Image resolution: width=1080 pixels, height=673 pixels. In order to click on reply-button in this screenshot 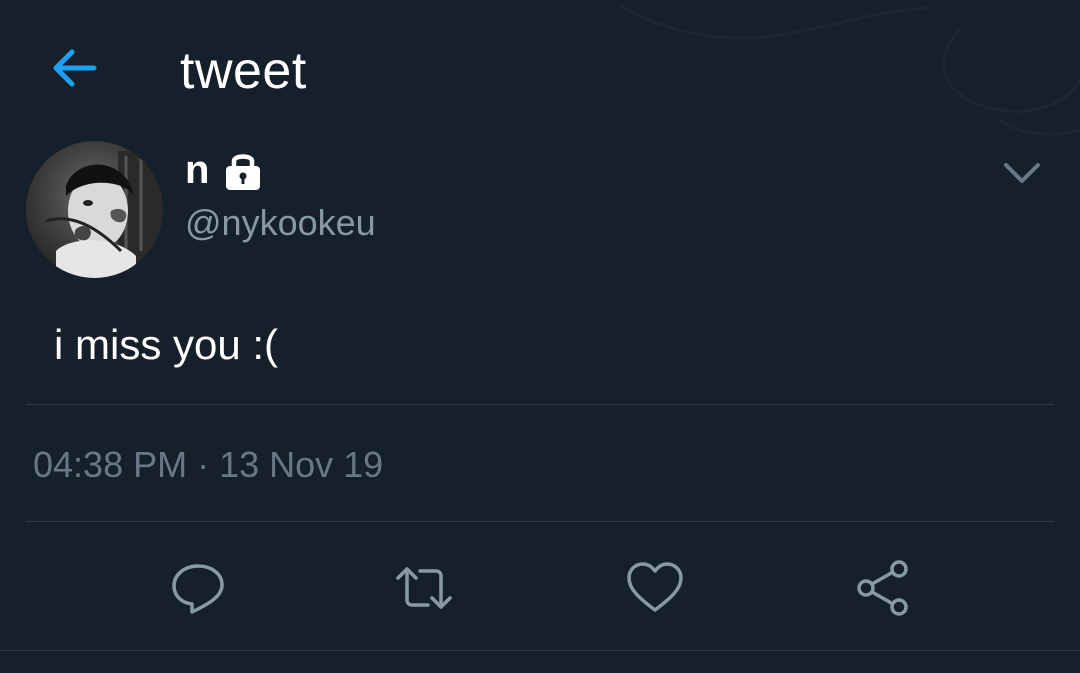, I will do `click(198, 588)`.